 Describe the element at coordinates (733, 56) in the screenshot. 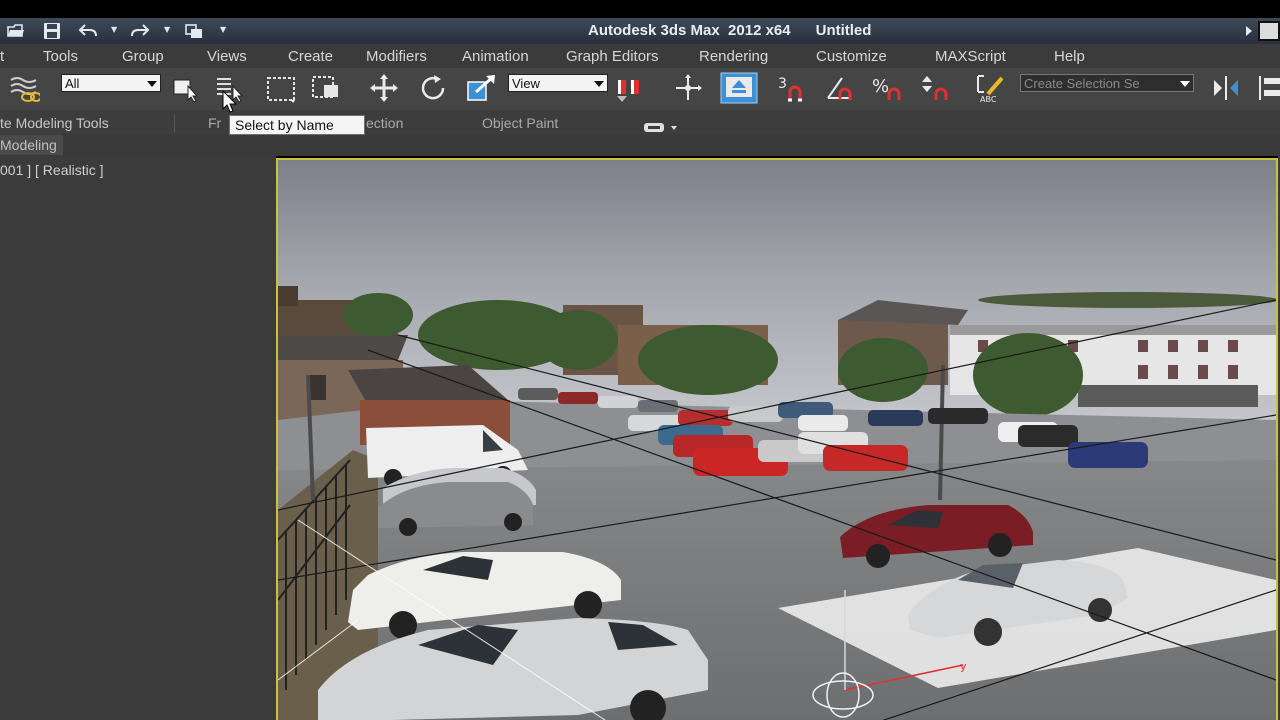

I see `menu-rendering: Rendering` at that location.